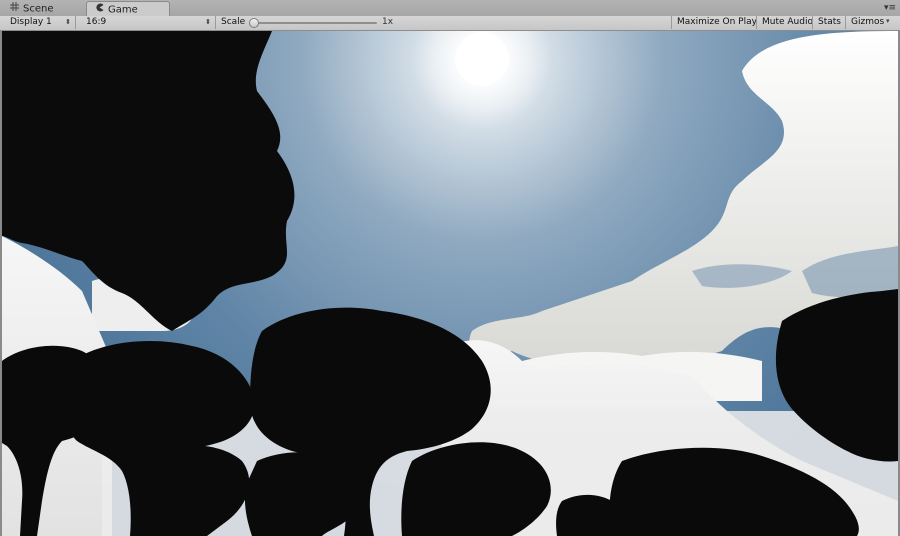 The width and height of the screenshot is (900, 536). I want to click on scale-label: Scale, so click(233, 22).